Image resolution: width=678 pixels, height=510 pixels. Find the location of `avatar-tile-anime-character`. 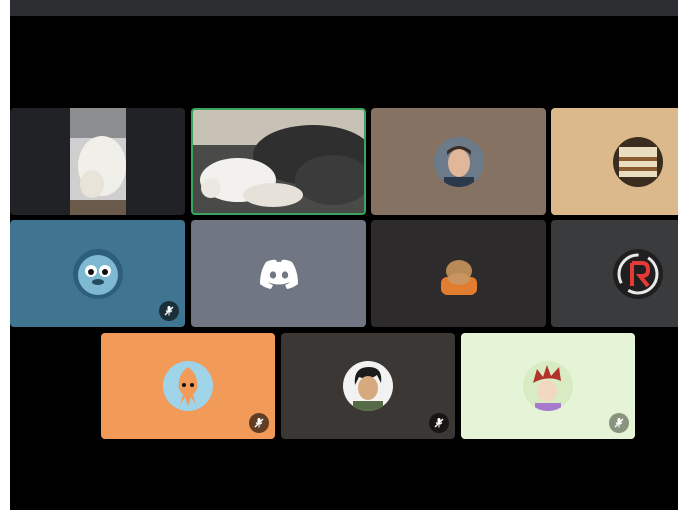

avatar-tile-anime-character is located at coordinates (368, 386).